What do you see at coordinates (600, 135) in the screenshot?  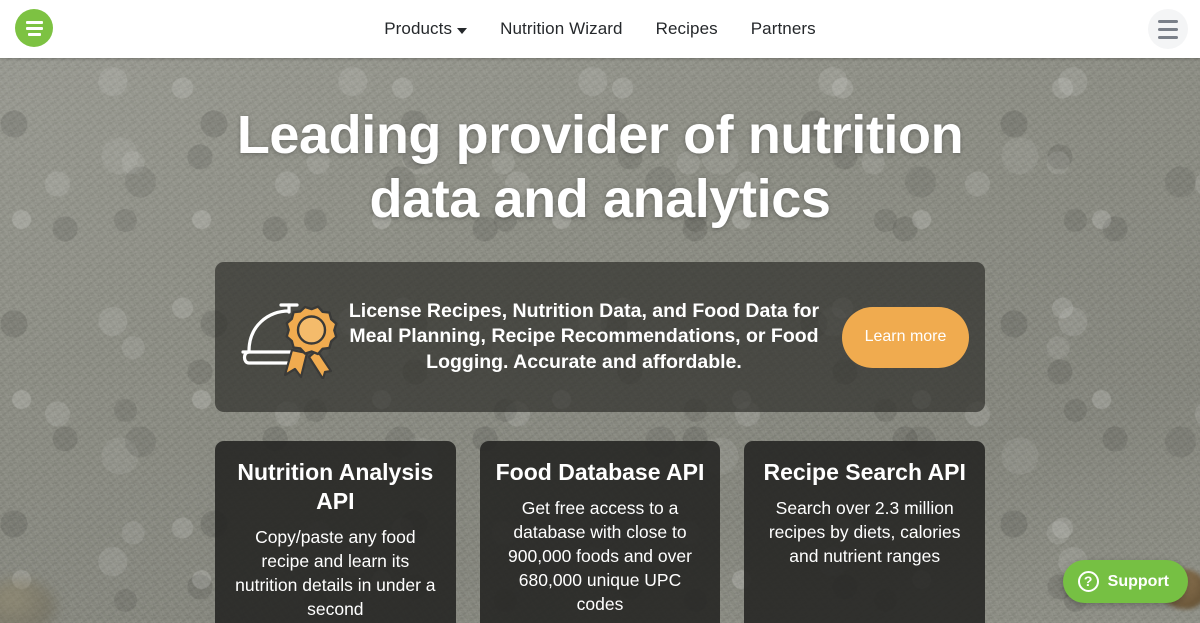 I see `page-title-line-1: Leading provider of nutrition` at bounding box center [600, 135].